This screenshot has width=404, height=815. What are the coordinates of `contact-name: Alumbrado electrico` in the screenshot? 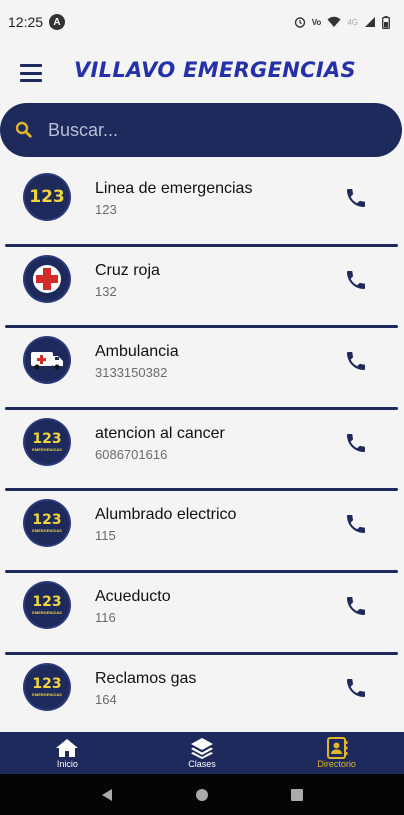 It's located at (166, 515).